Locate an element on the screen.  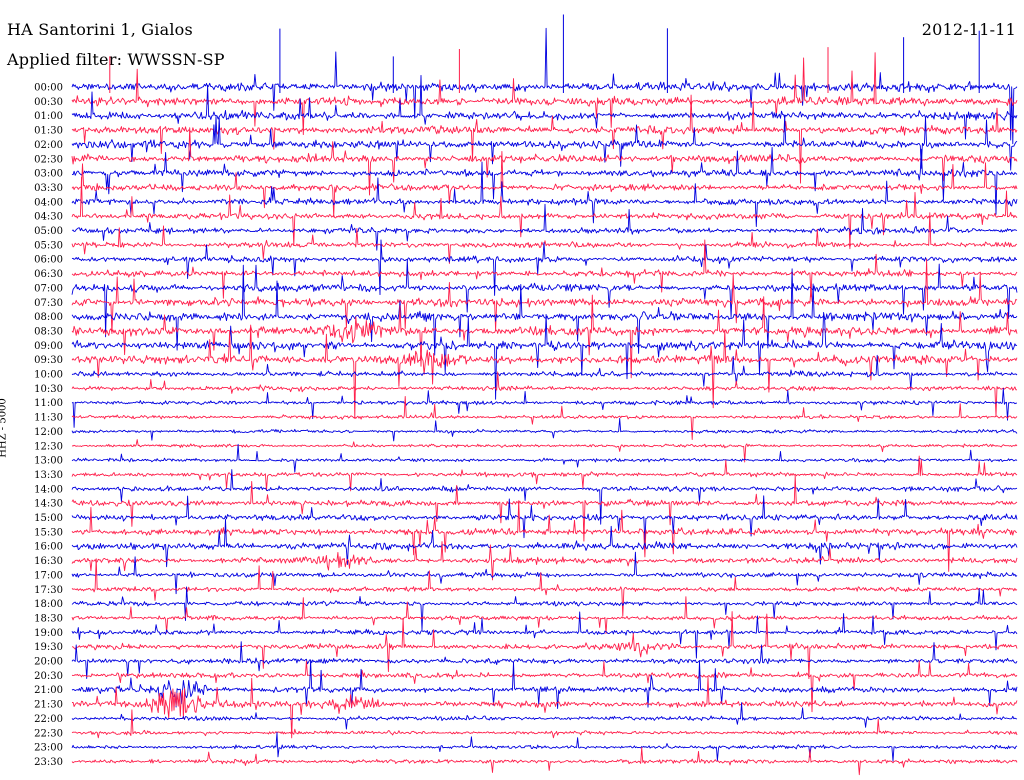
row-time-label: 22:00 is located at coordinates (48, 719).